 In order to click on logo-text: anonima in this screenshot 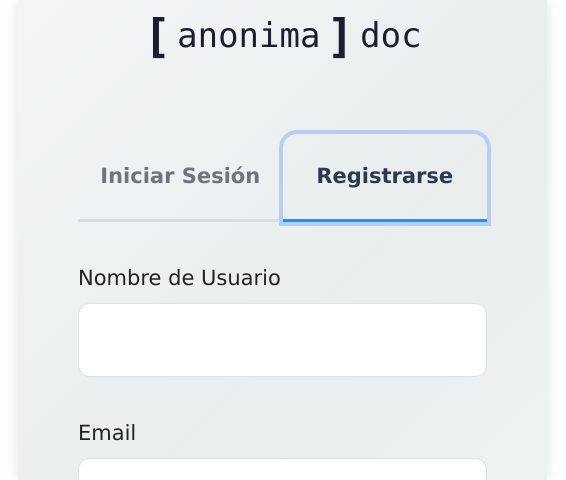, I will do `click(248, 36)`.